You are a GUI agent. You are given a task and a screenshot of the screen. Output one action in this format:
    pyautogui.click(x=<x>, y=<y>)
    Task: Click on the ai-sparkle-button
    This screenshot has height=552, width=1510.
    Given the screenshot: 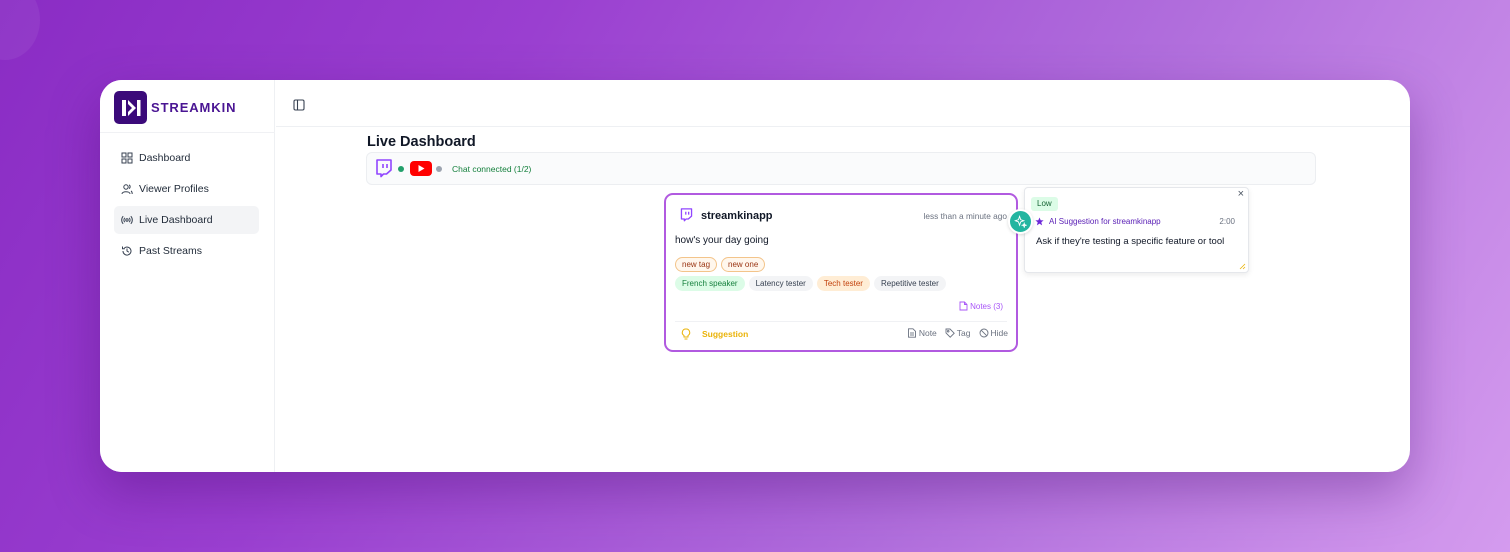 What is the action you would take?
    pyautogui.click(x=1020, y=221)
    